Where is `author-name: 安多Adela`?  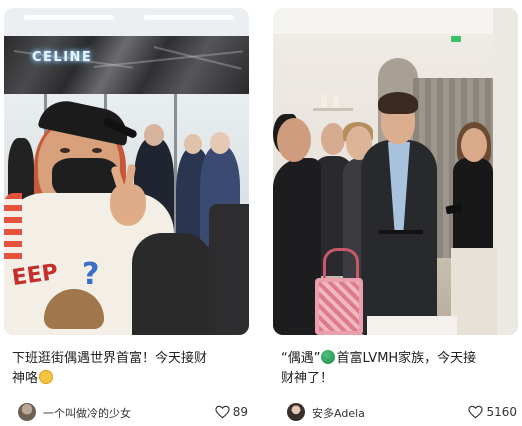
author-name: 安多Adela is located at coordinates (338, 413).